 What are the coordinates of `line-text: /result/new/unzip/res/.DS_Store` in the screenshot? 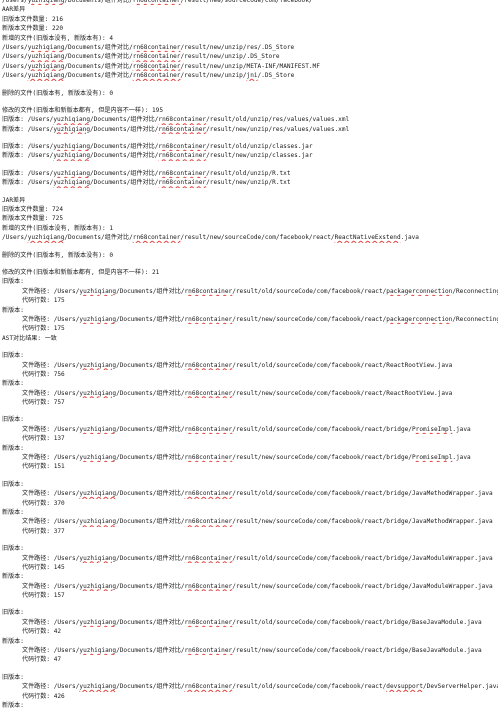 It's located at (237, 47).